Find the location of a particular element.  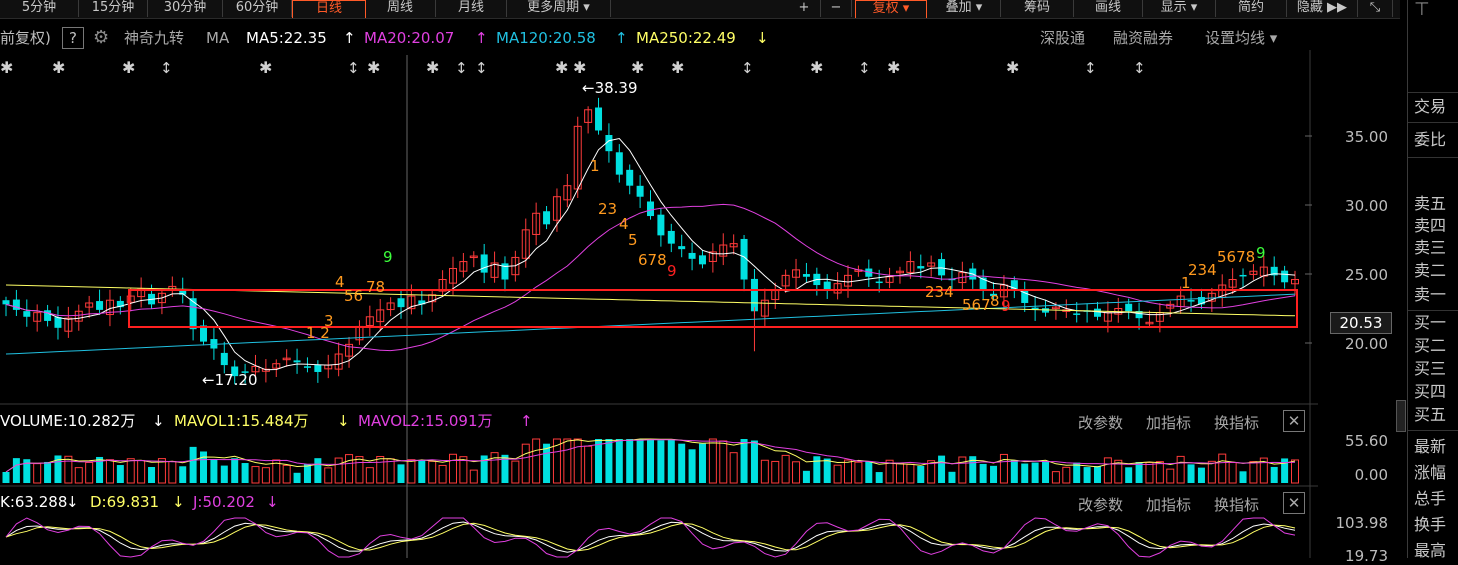

low-annotation: ←17.20 is located at coordinates (230, 380).